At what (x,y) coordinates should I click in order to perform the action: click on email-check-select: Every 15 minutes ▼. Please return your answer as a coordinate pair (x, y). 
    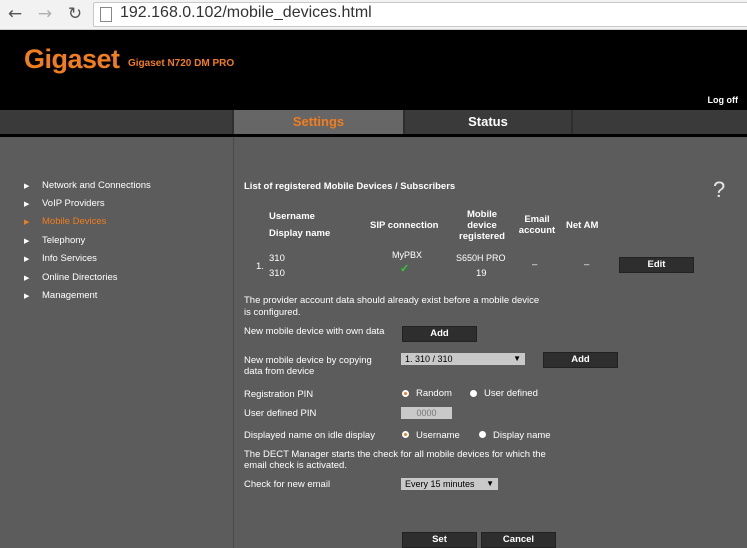
    Looking at the image, I should click on (449, 484).